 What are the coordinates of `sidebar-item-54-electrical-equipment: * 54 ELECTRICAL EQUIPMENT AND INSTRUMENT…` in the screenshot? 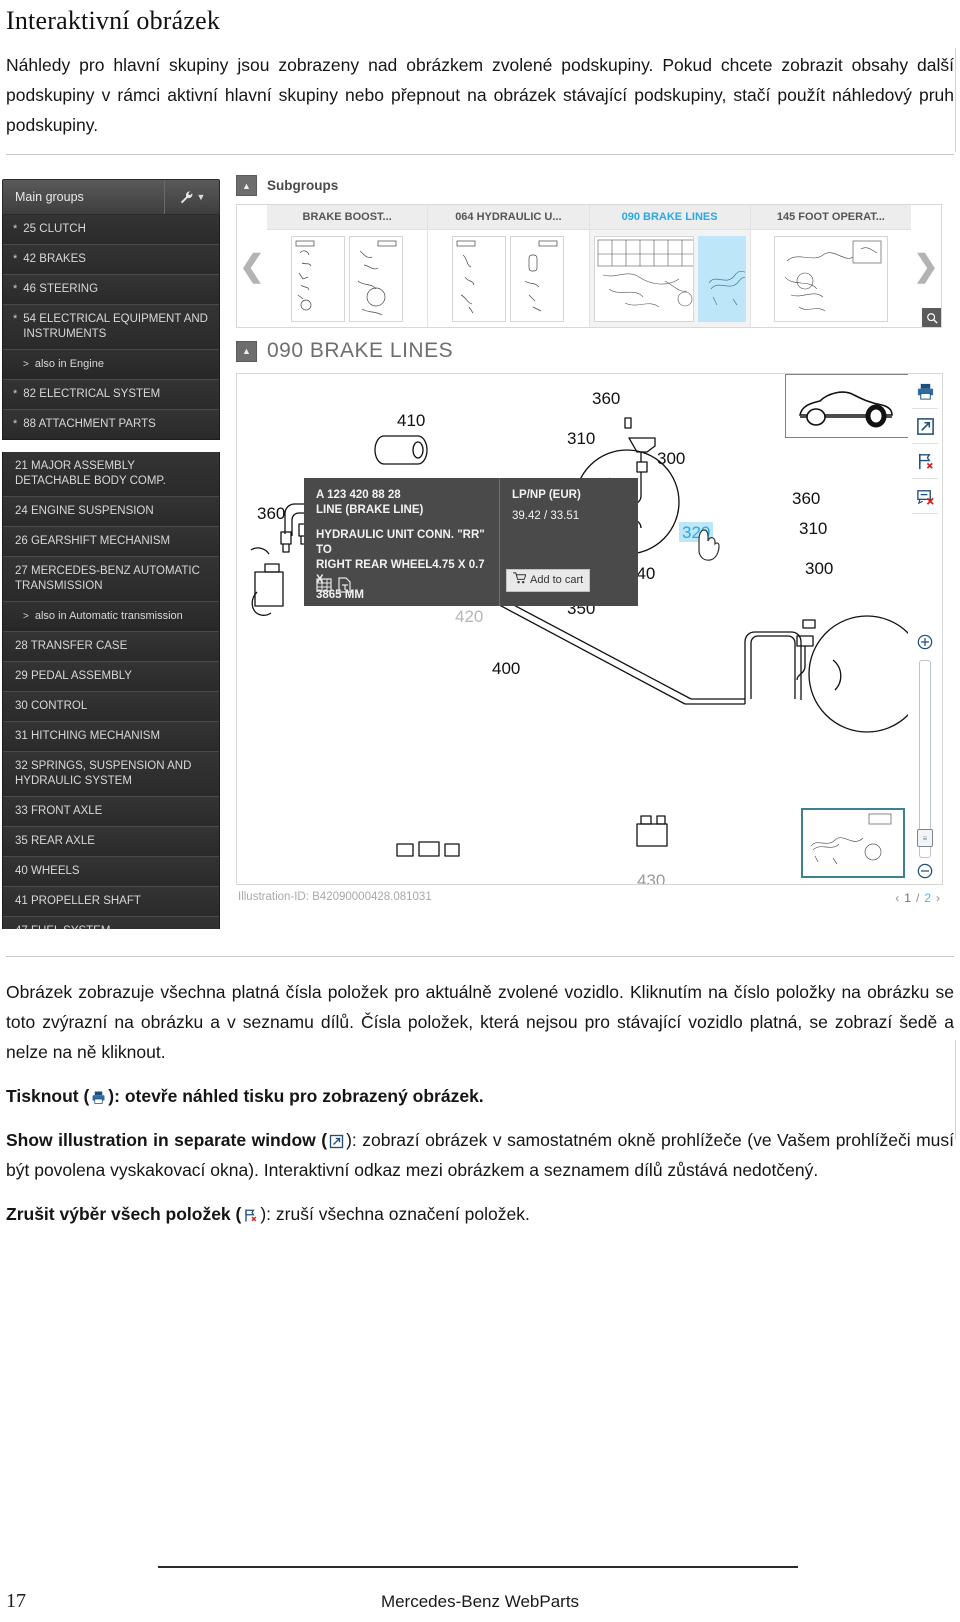 It's located at (111, 327).